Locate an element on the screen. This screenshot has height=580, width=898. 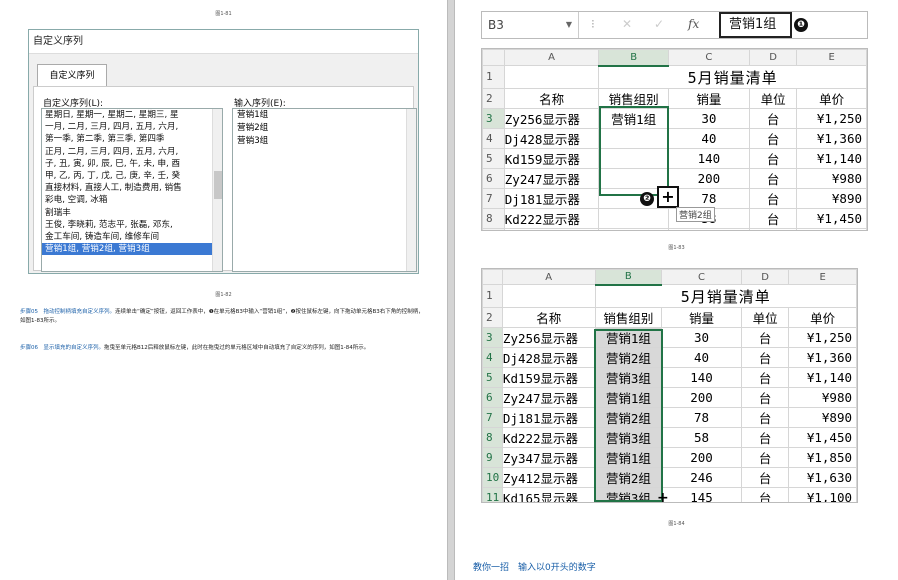
column-title: 销售组别 is located at coordinates (628, 317).